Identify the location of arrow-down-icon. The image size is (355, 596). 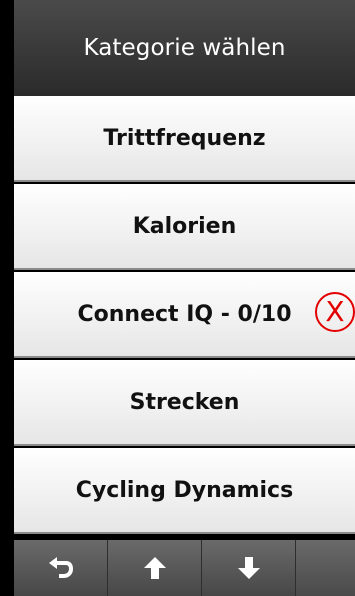
(248, 568).